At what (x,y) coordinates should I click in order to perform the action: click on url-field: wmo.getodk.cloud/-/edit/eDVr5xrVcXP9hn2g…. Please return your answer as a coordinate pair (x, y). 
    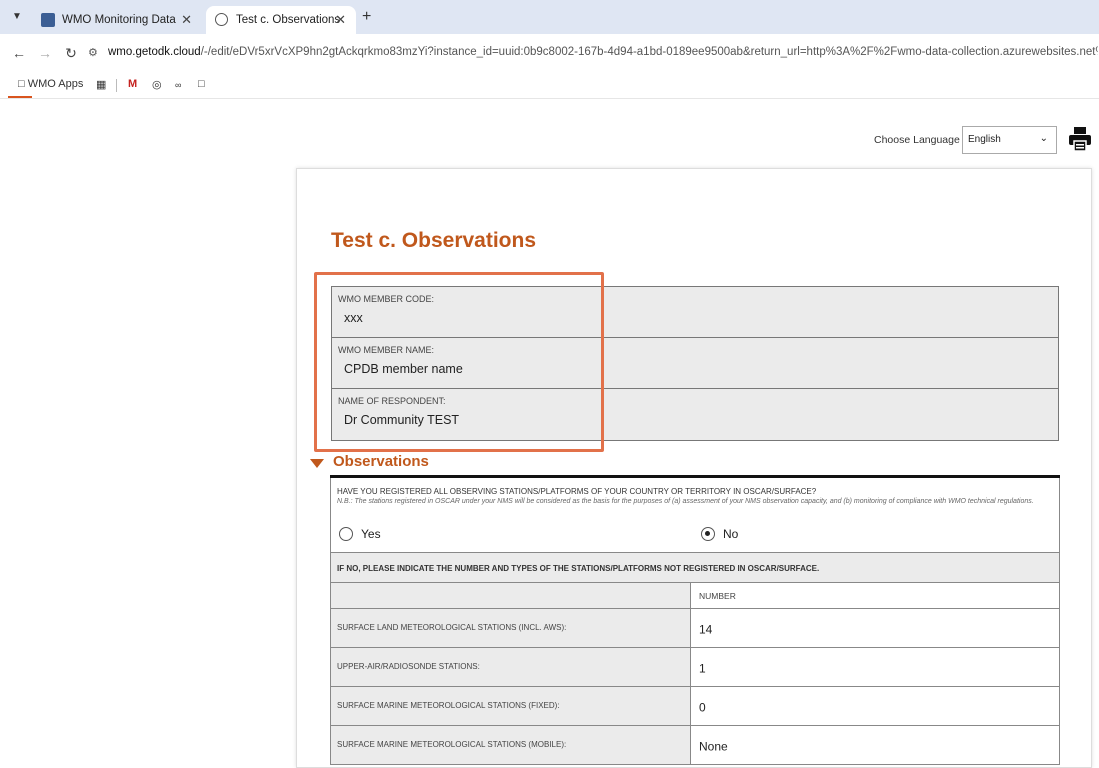
    Looking at the image, I should click on (603, 52).